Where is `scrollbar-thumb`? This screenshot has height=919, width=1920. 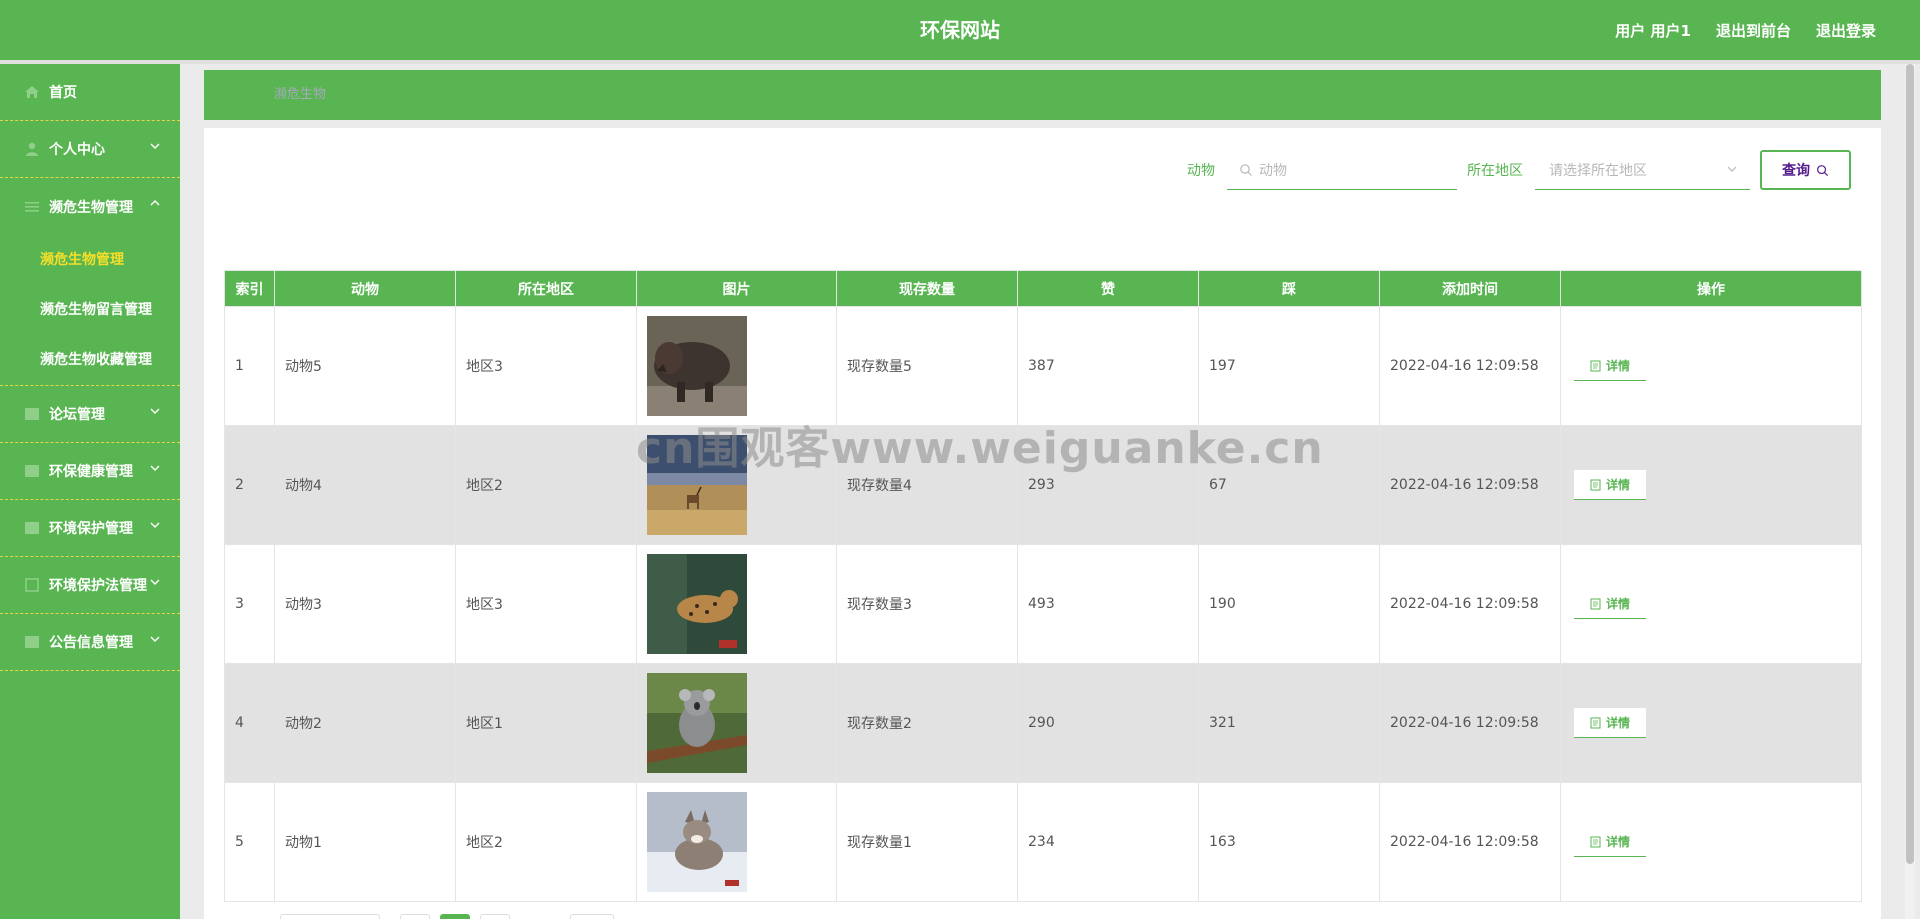
scrollbar-thumb is located at coordinates (1910, 464).